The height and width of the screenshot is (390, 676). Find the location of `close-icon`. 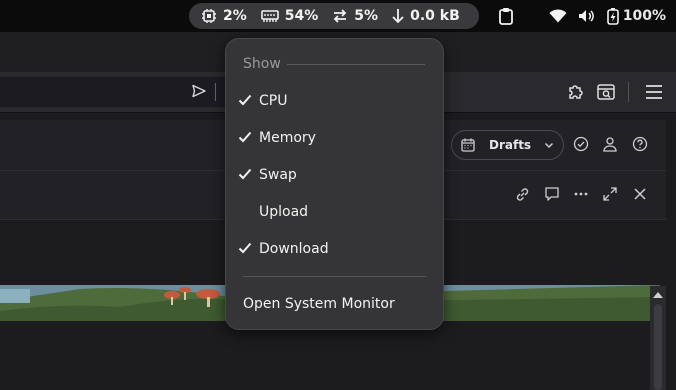

close-icon is located at coordinates (640, 194).